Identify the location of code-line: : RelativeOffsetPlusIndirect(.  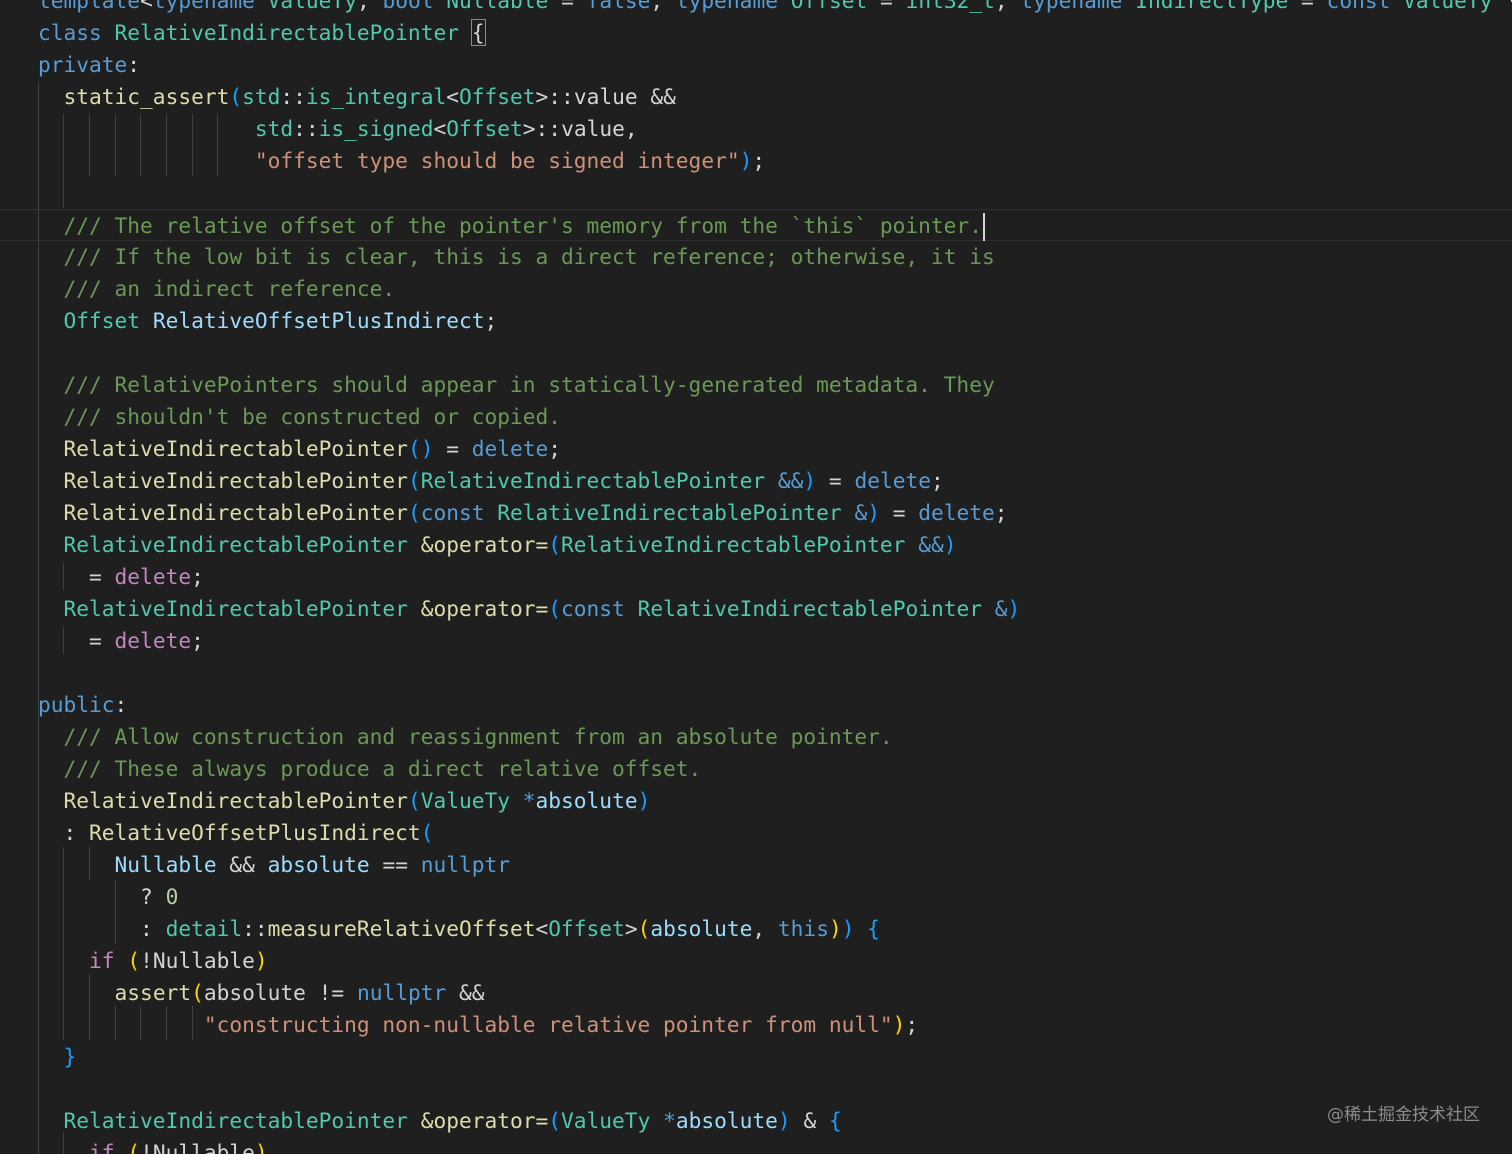
(236, 833).